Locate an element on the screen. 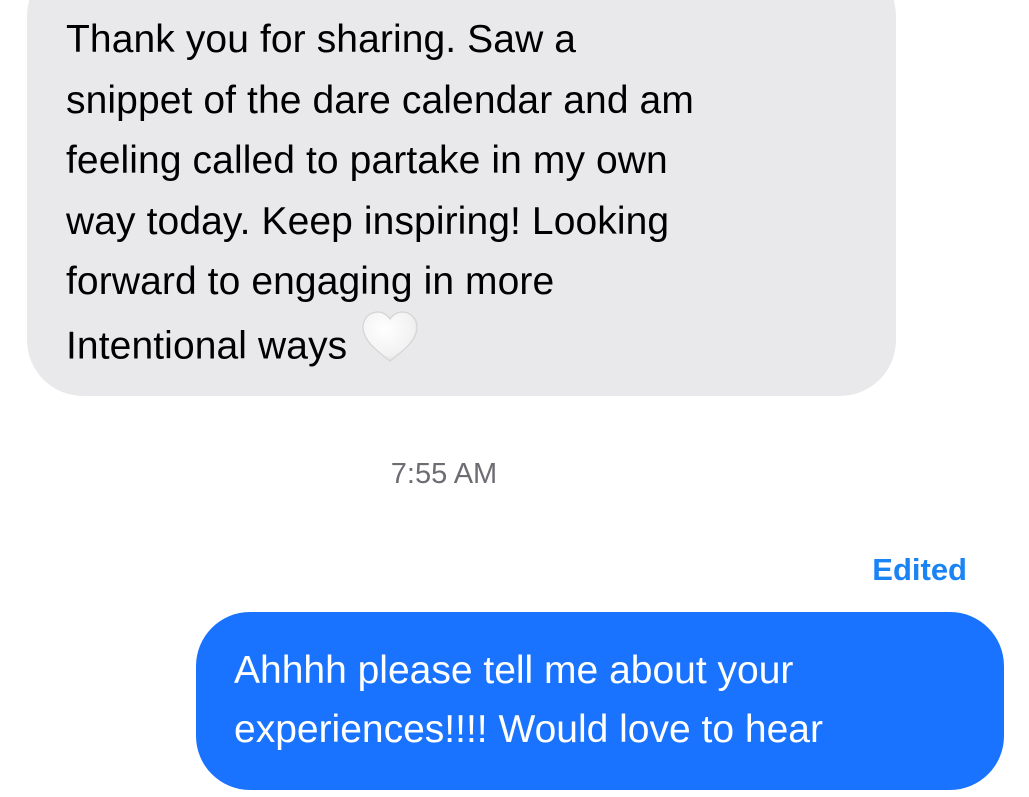 Image resolution: width=1029 pixels, height=797 pixels. edited-label: Edited is located at coordinates (919, 570).